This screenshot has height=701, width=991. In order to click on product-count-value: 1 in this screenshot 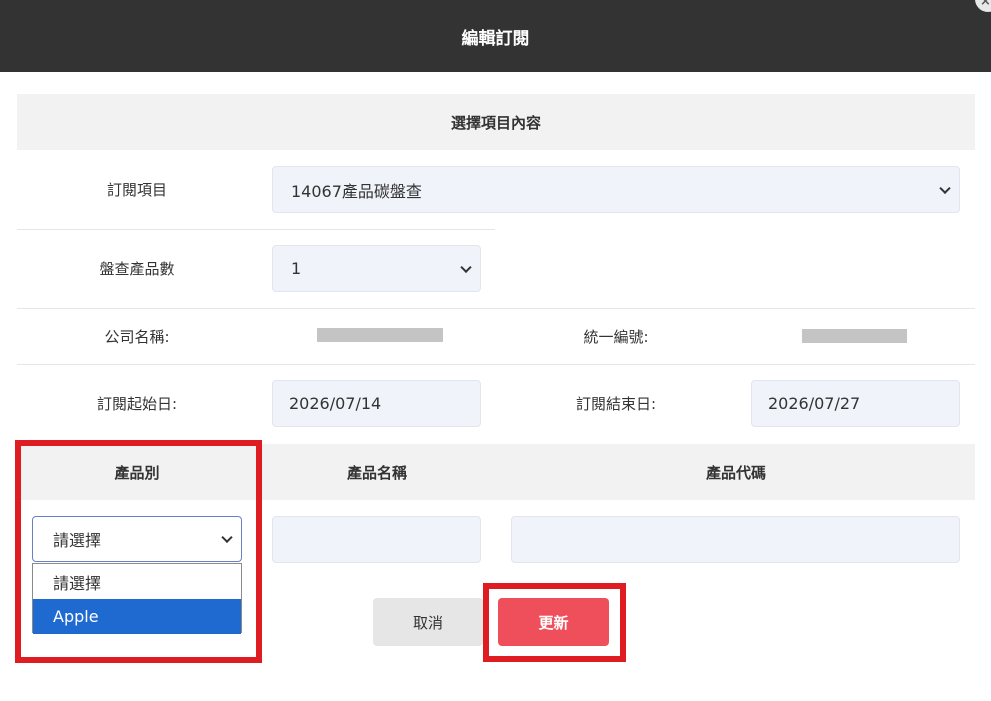, I will do `click(296, 268)`.